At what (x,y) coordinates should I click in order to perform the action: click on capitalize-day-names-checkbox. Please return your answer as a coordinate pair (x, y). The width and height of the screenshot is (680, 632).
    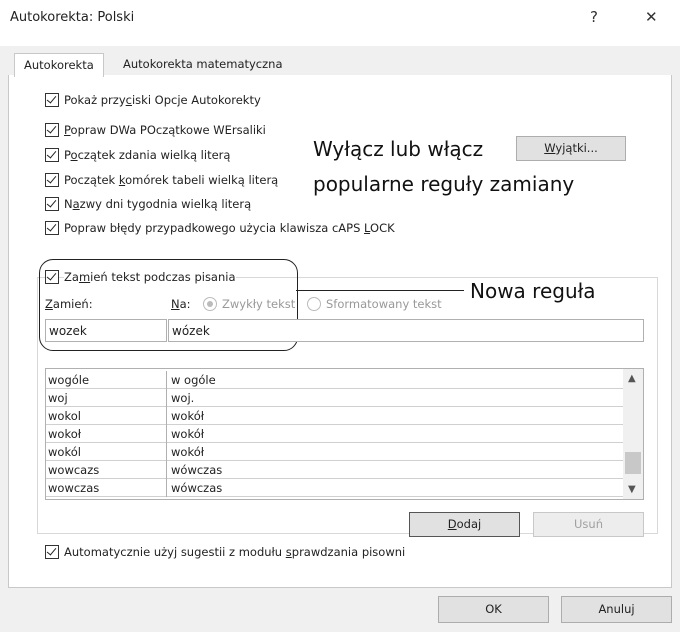
    Looking at the image, I should click on (52, 204).